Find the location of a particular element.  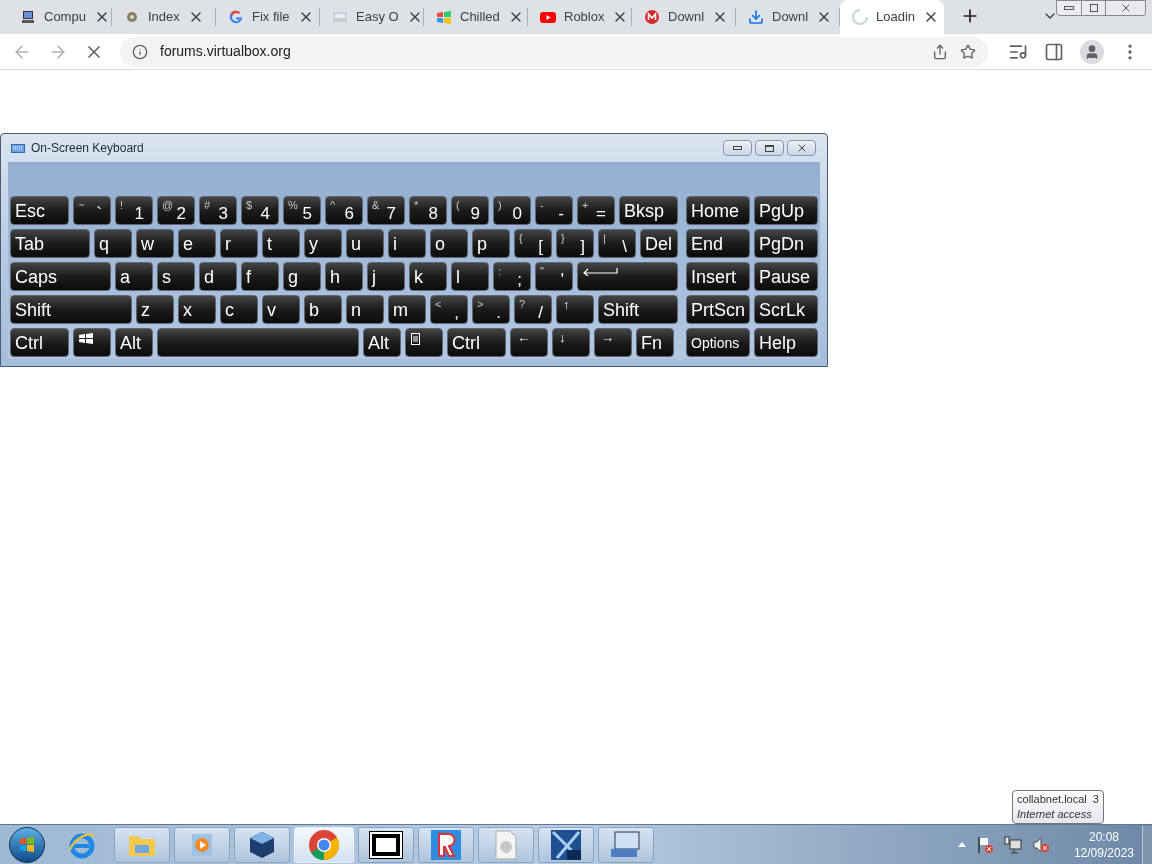

side-panel-icon is located at coordinates (1054, 51).